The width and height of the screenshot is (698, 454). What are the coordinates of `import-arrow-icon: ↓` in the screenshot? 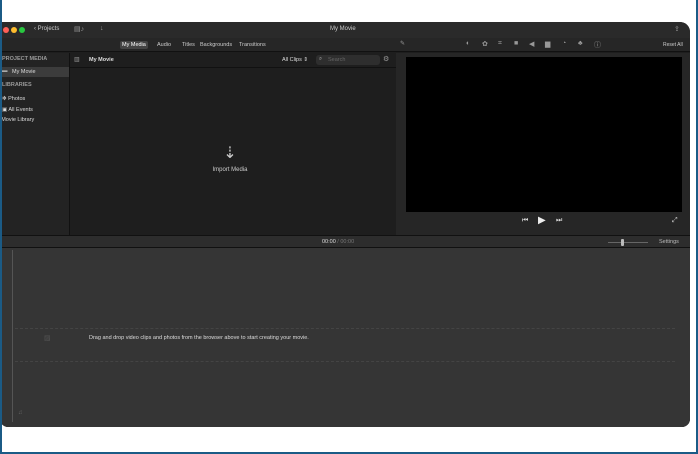 It's located at (102, 28).